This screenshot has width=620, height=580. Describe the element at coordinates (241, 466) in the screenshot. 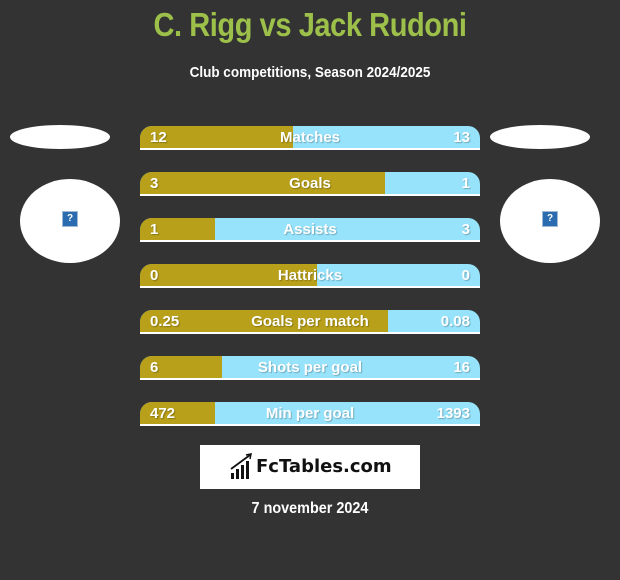

I see `bar-chart-growth-icon` at that location.